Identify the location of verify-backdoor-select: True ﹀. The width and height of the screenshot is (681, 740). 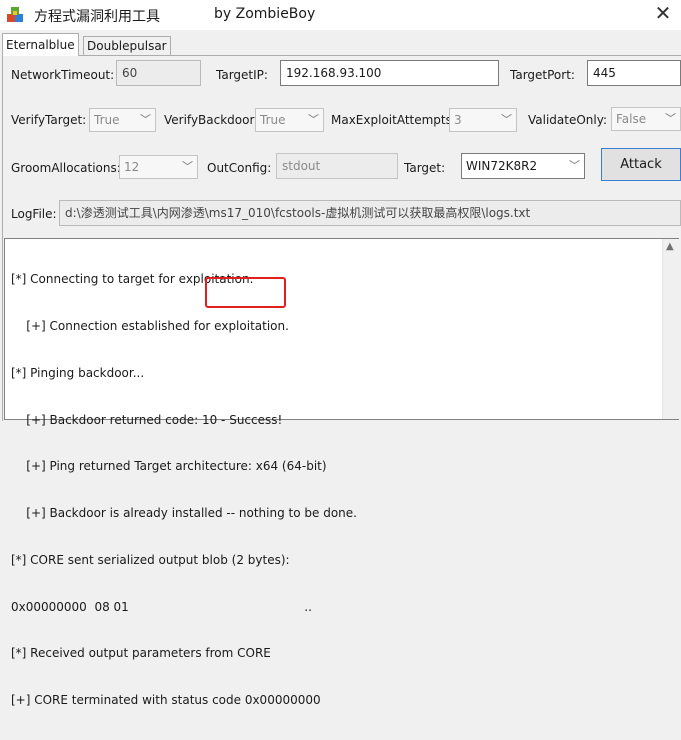
(289, 120).